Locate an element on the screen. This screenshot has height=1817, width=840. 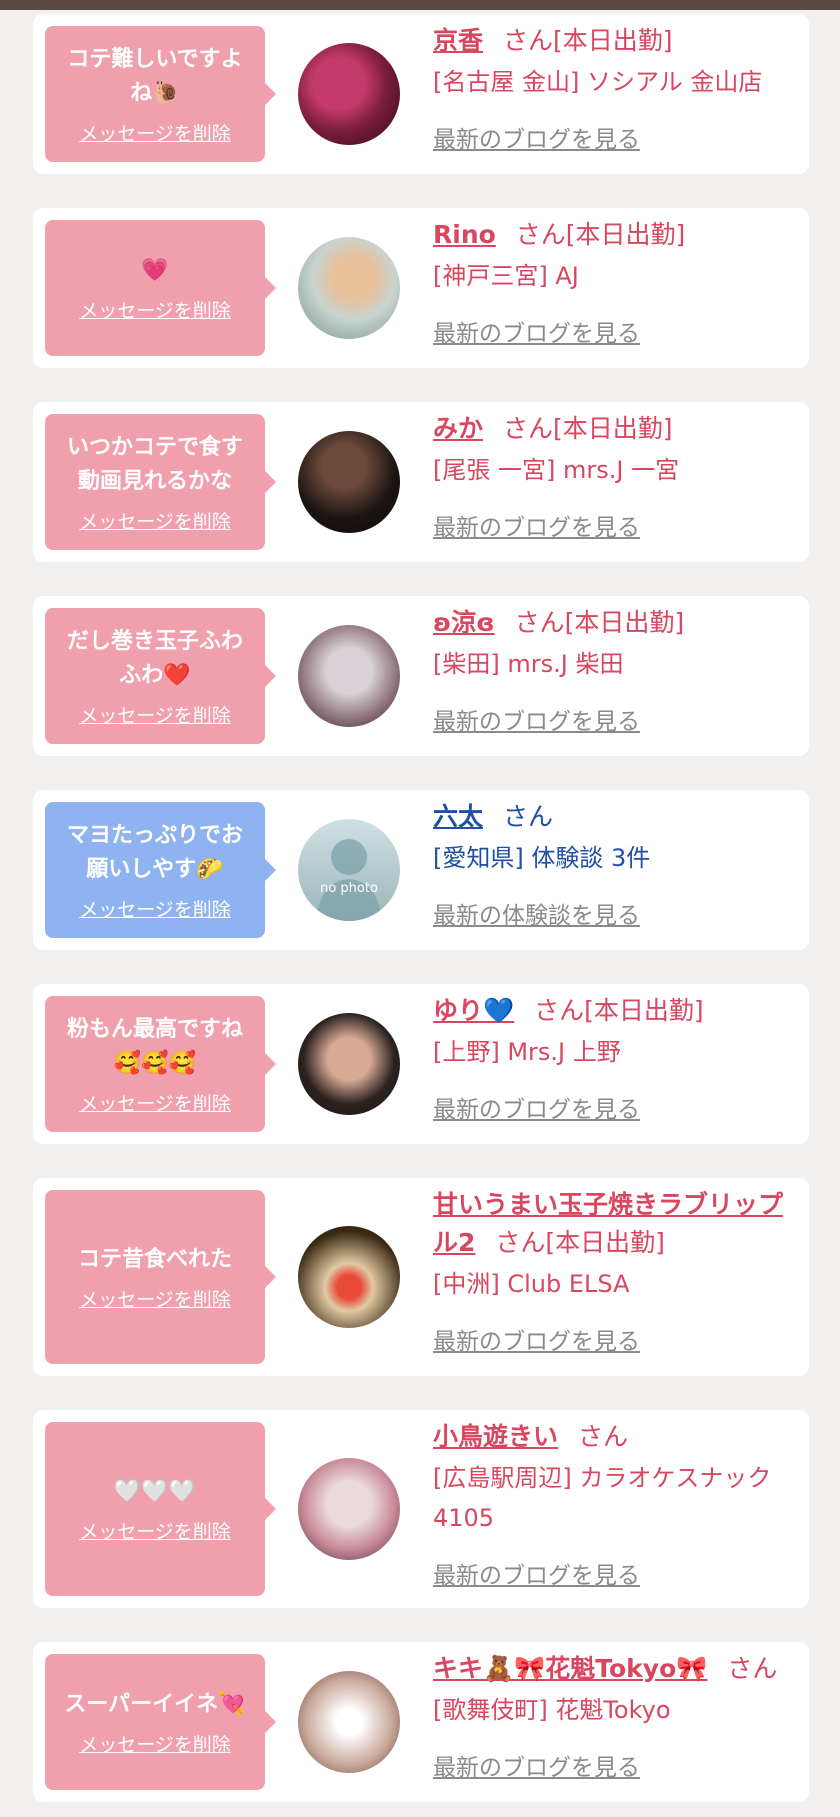
shop-label: [広島駅周辺] カラオケスナック 4105 is located at coordinates (602, 1498).